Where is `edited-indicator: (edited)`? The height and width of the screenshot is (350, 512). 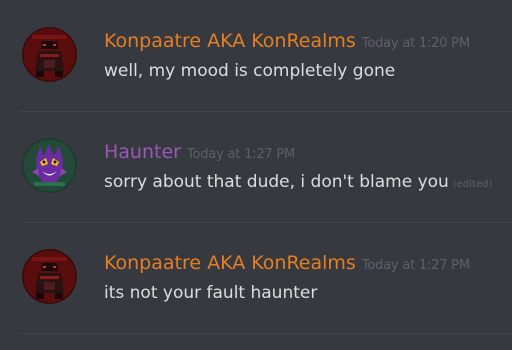 edited-indicator: (edited) is located at coordinates (472, 184).